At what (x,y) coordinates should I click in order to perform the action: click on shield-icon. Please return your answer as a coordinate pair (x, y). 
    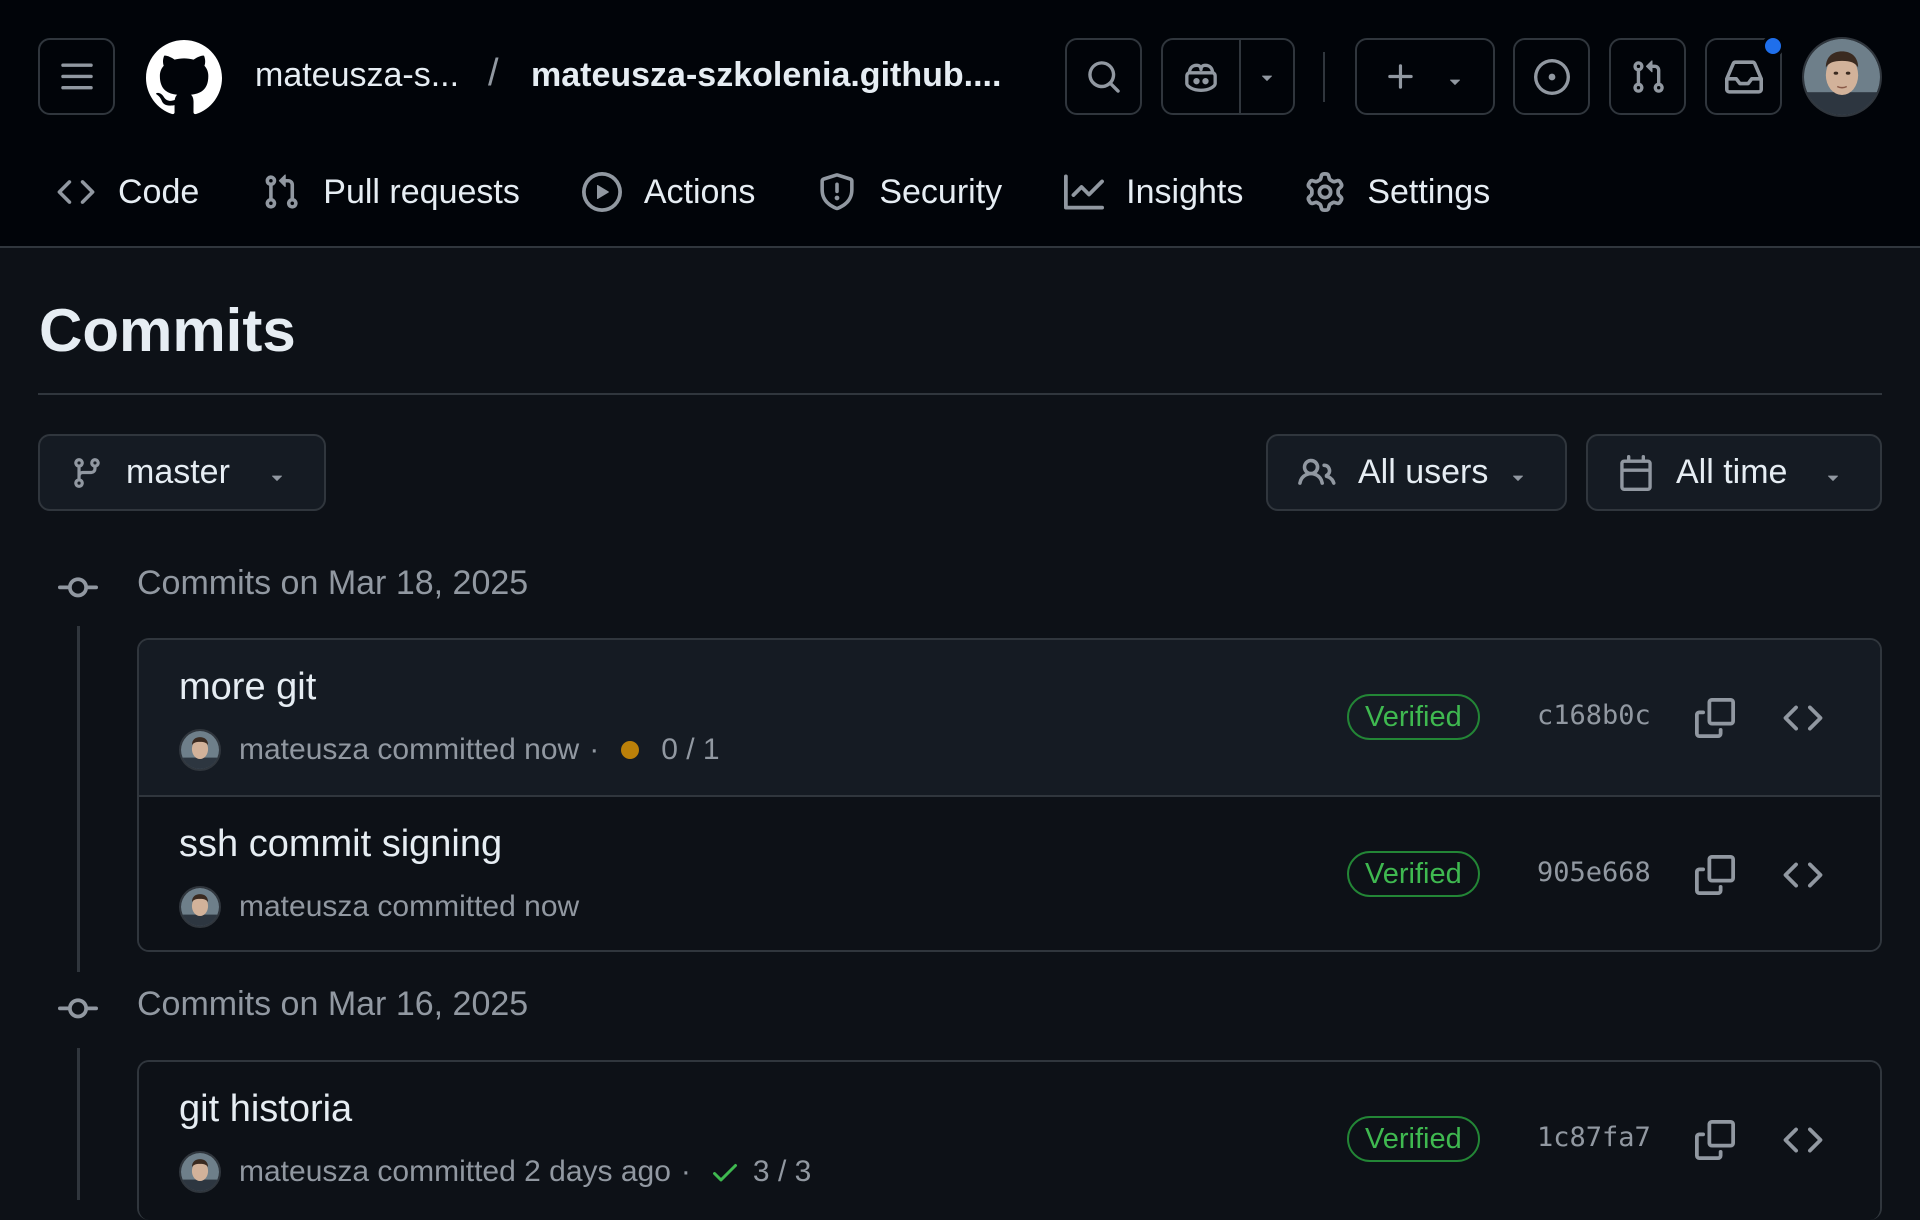
    Looking at the image, I should click on (837, 192).